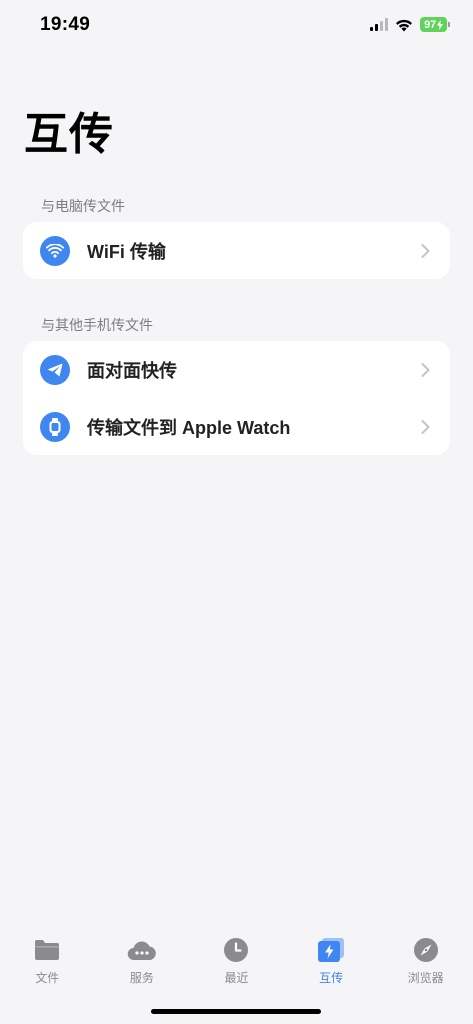 The height and width of the screenshot is (1024, 473). Describe the element at coordinates (97, 325) in the screenshot. I see `section-header-phone: 与其他手机传文件` at that location.